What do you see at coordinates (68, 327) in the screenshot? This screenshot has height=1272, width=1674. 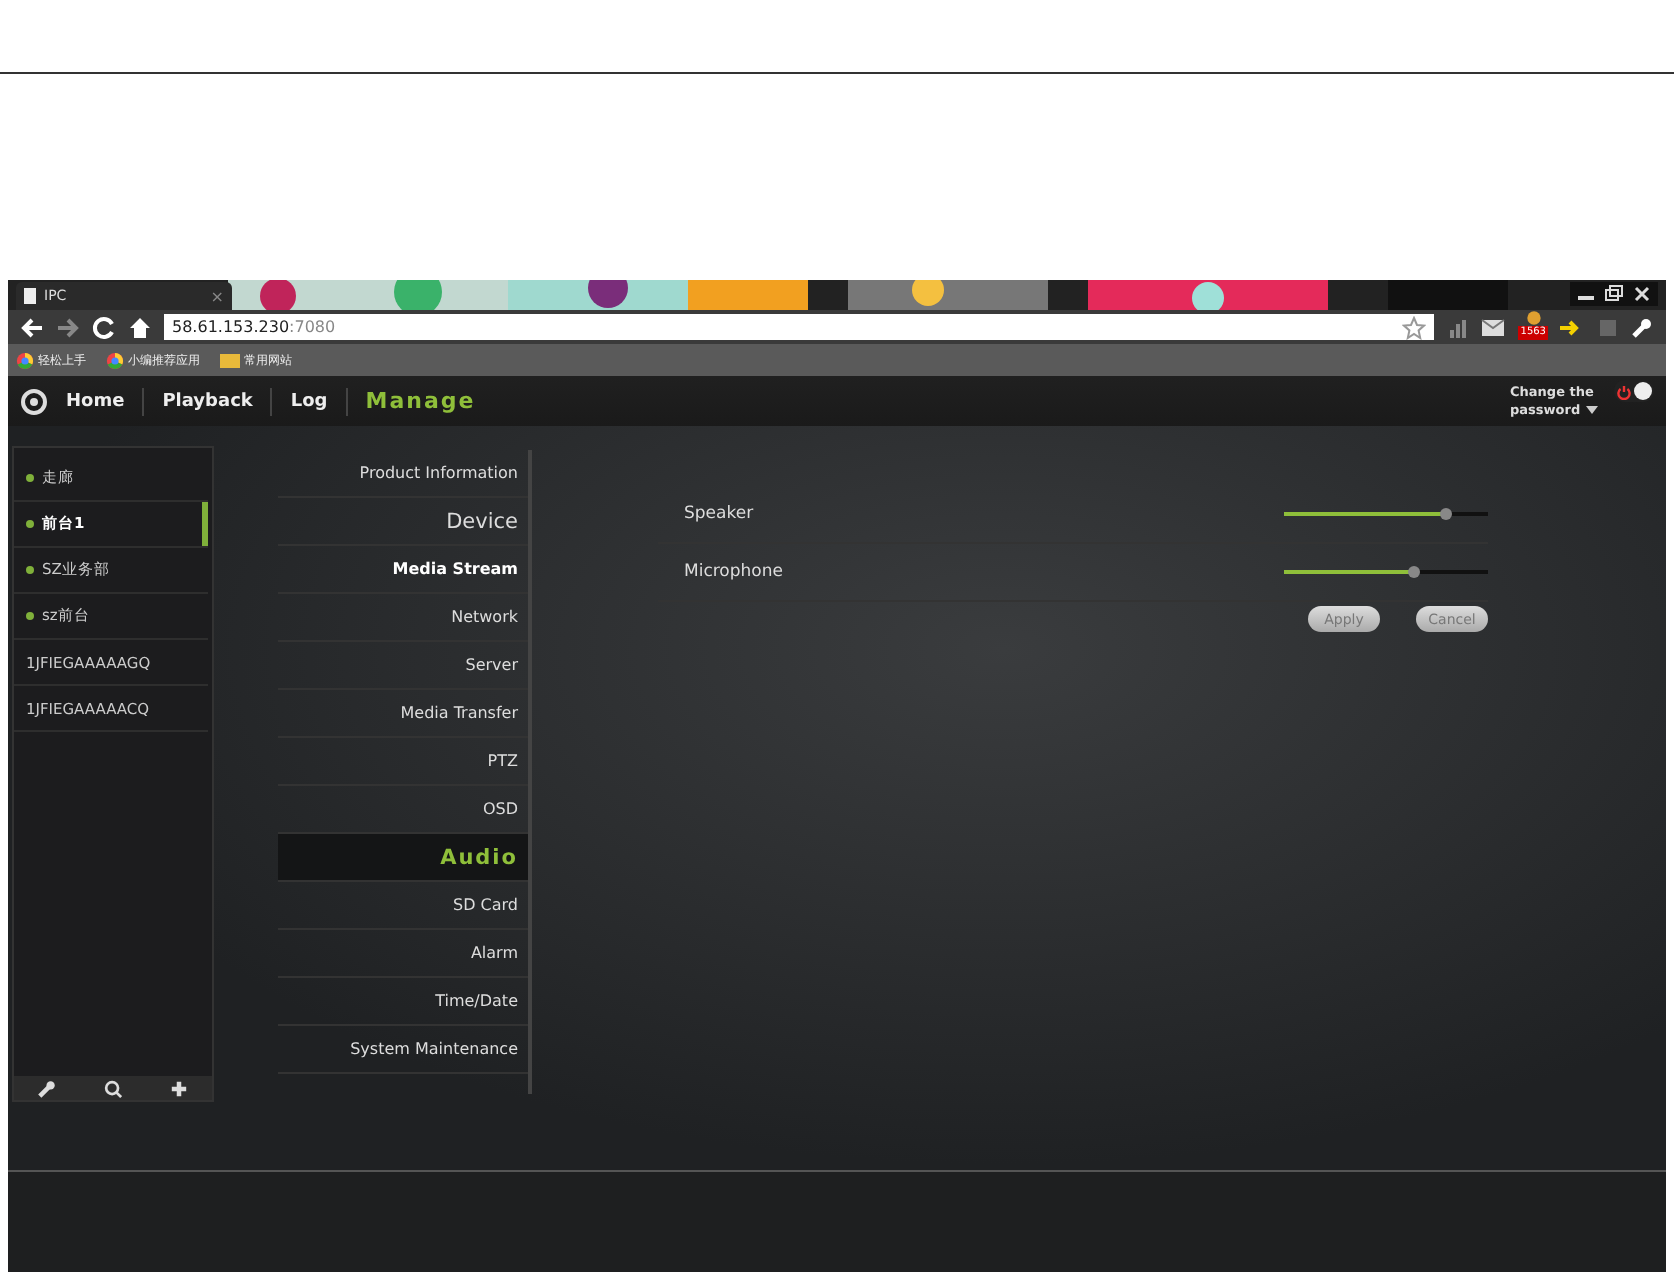 I see `forward-icon` at bounding box center [68, 327].